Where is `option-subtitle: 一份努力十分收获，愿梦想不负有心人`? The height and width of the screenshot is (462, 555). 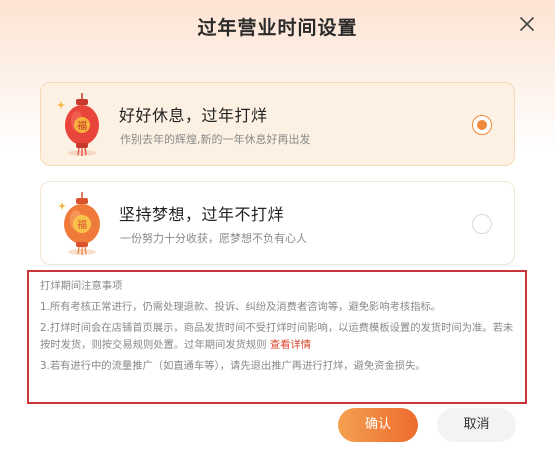
option-subtitle: 一份努力十分收获，愿梦想不负有心人 is located at coordinates (213, 238).